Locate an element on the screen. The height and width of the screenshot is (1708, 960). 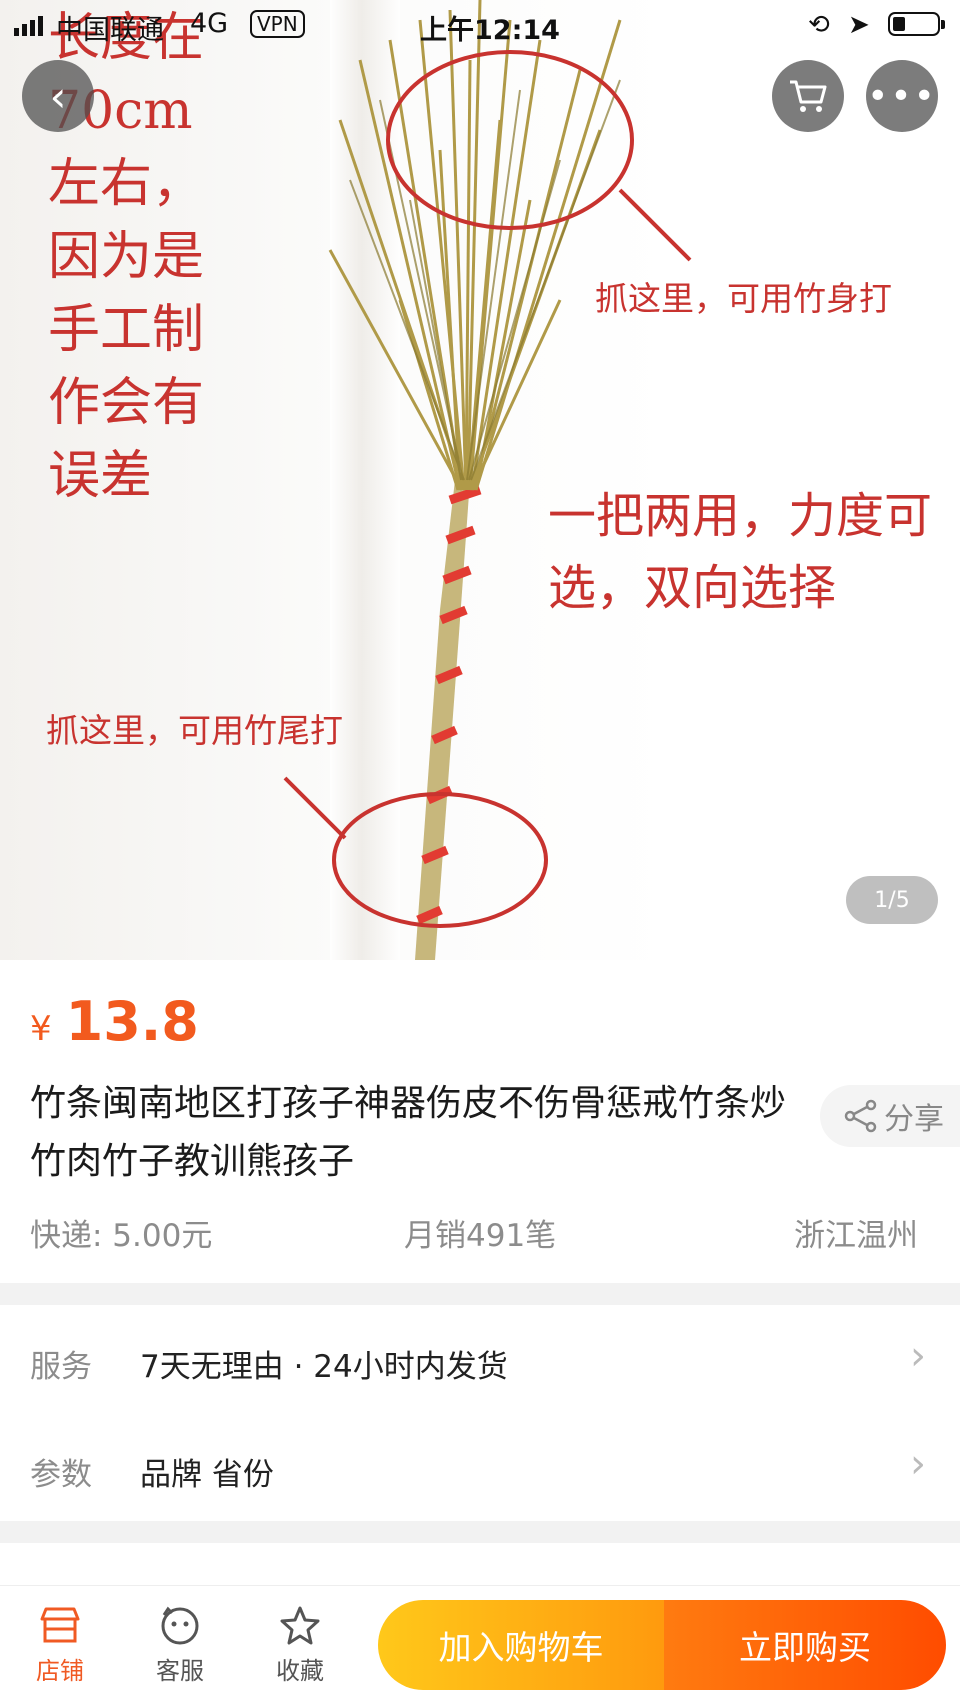
rotation-lock-icon: ⟲ is located at coordinates (819, 25).